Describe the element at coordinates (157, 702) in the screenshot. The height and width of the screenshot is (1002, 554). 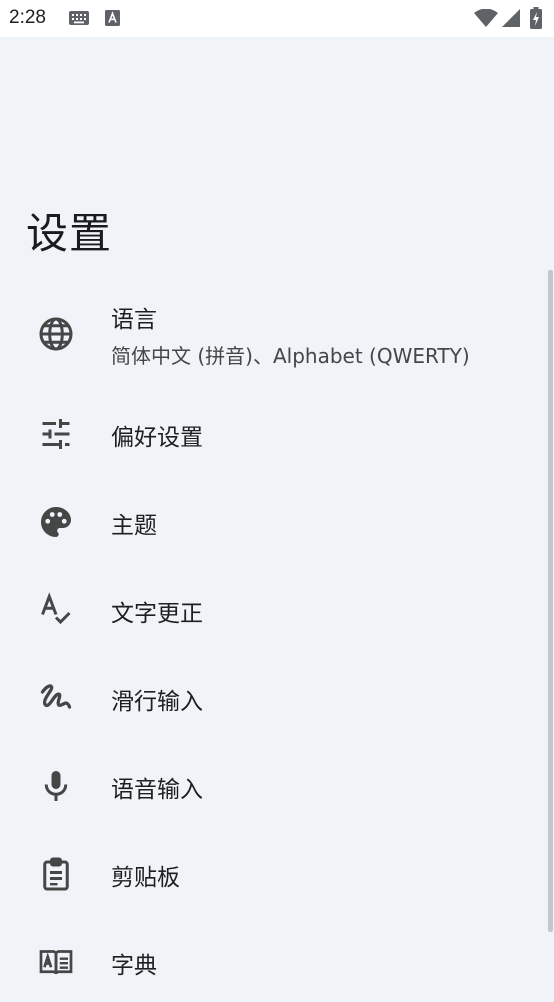
I see `settings-item-title: 滑行输入` at that location.